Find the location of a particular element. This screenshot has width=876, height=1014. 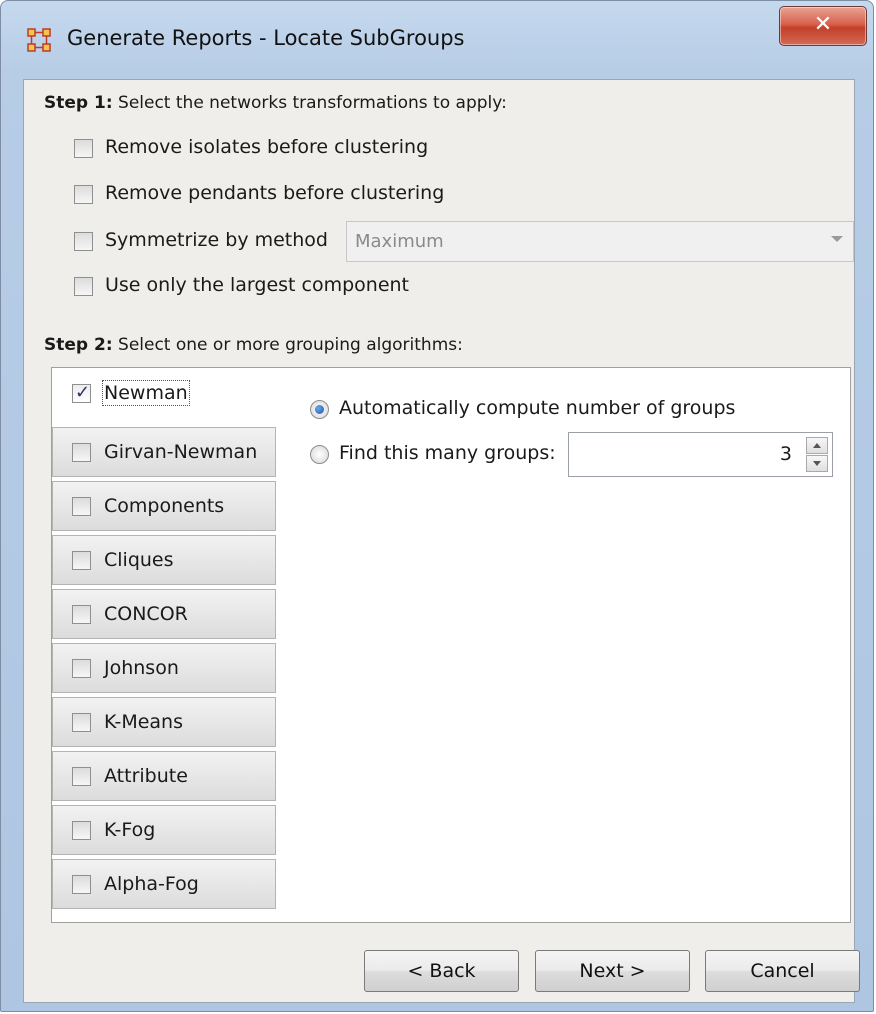

tab-k-means: K-Means is located at coordinates (164, 722).